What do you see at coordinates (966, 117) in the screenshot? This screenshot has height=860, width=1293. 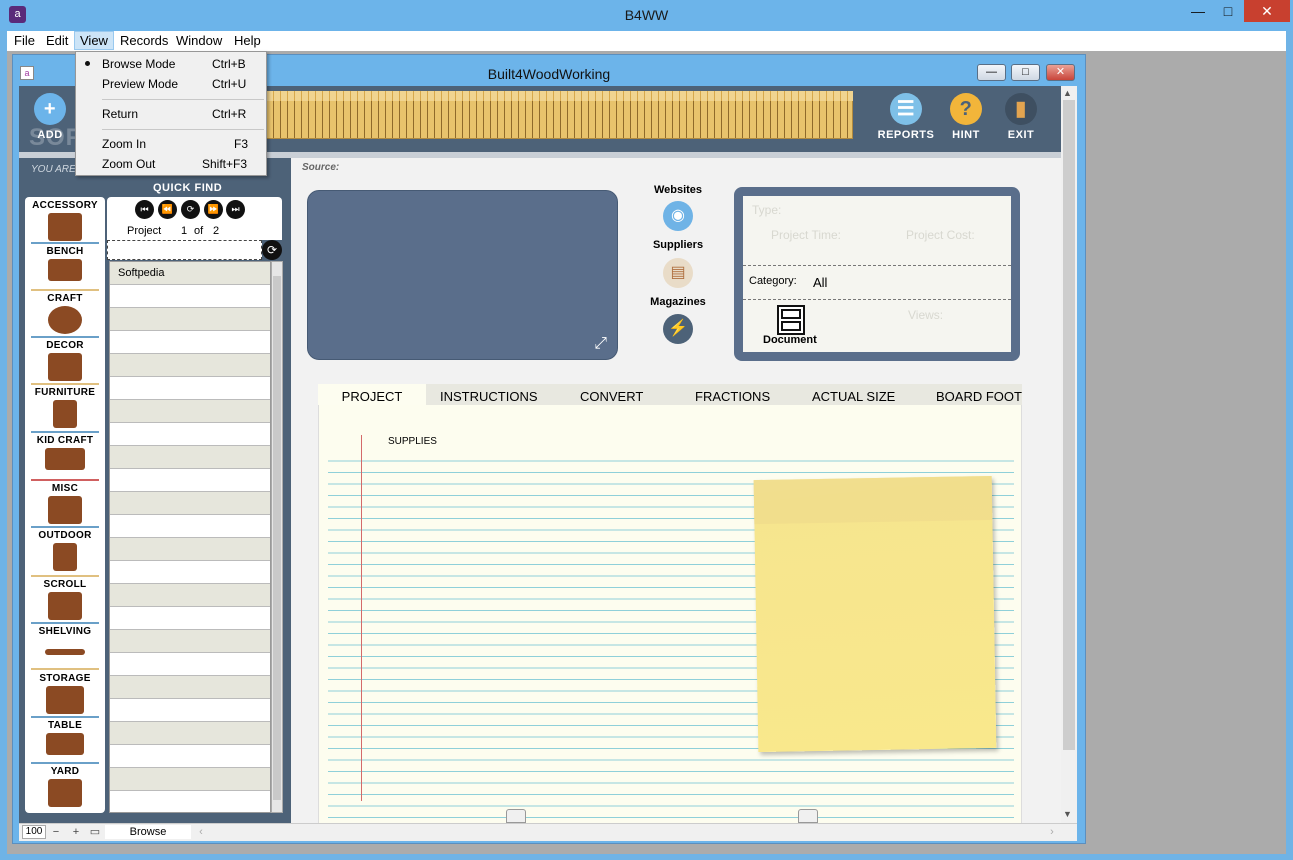 I see `hint-button: ? HINT` at bounding box center [966, 117].